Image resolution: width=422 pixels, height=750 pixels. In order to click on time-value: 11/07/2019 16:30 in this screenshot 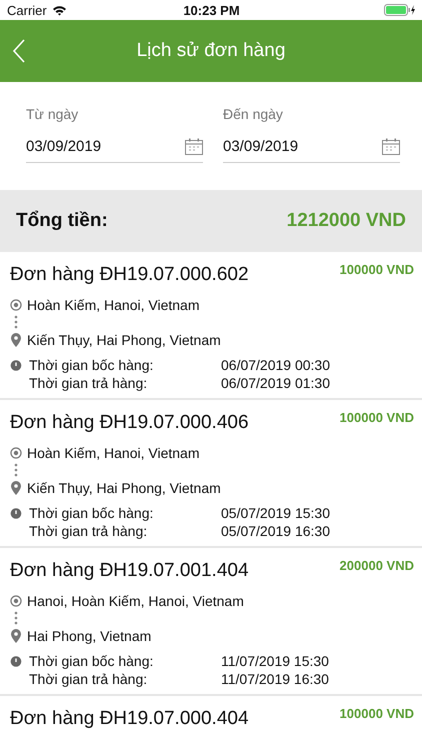, I will do `click(275, 679)`.